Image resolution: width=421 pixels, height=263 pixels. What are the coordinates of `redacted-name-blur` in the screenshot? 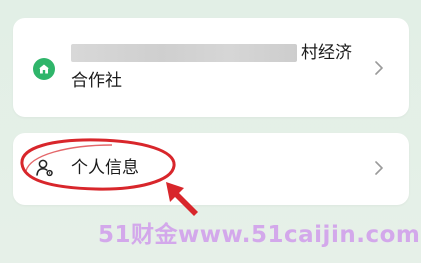 It's located at (184, 53).